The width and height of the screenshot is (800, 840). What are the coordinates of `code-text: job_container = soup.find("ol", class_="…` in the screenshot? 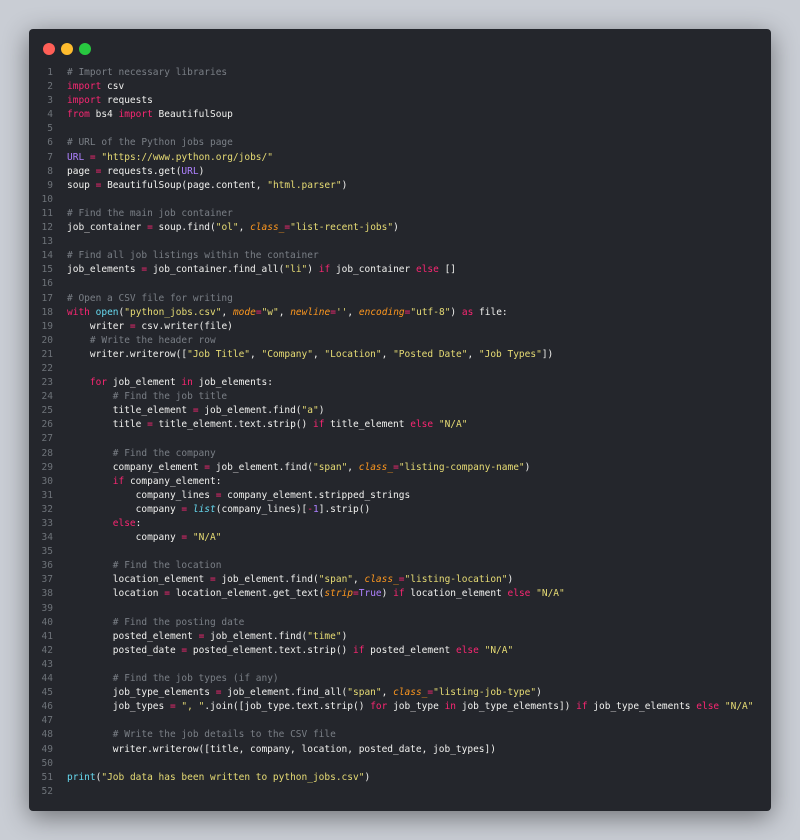 It's located at (233, 228).